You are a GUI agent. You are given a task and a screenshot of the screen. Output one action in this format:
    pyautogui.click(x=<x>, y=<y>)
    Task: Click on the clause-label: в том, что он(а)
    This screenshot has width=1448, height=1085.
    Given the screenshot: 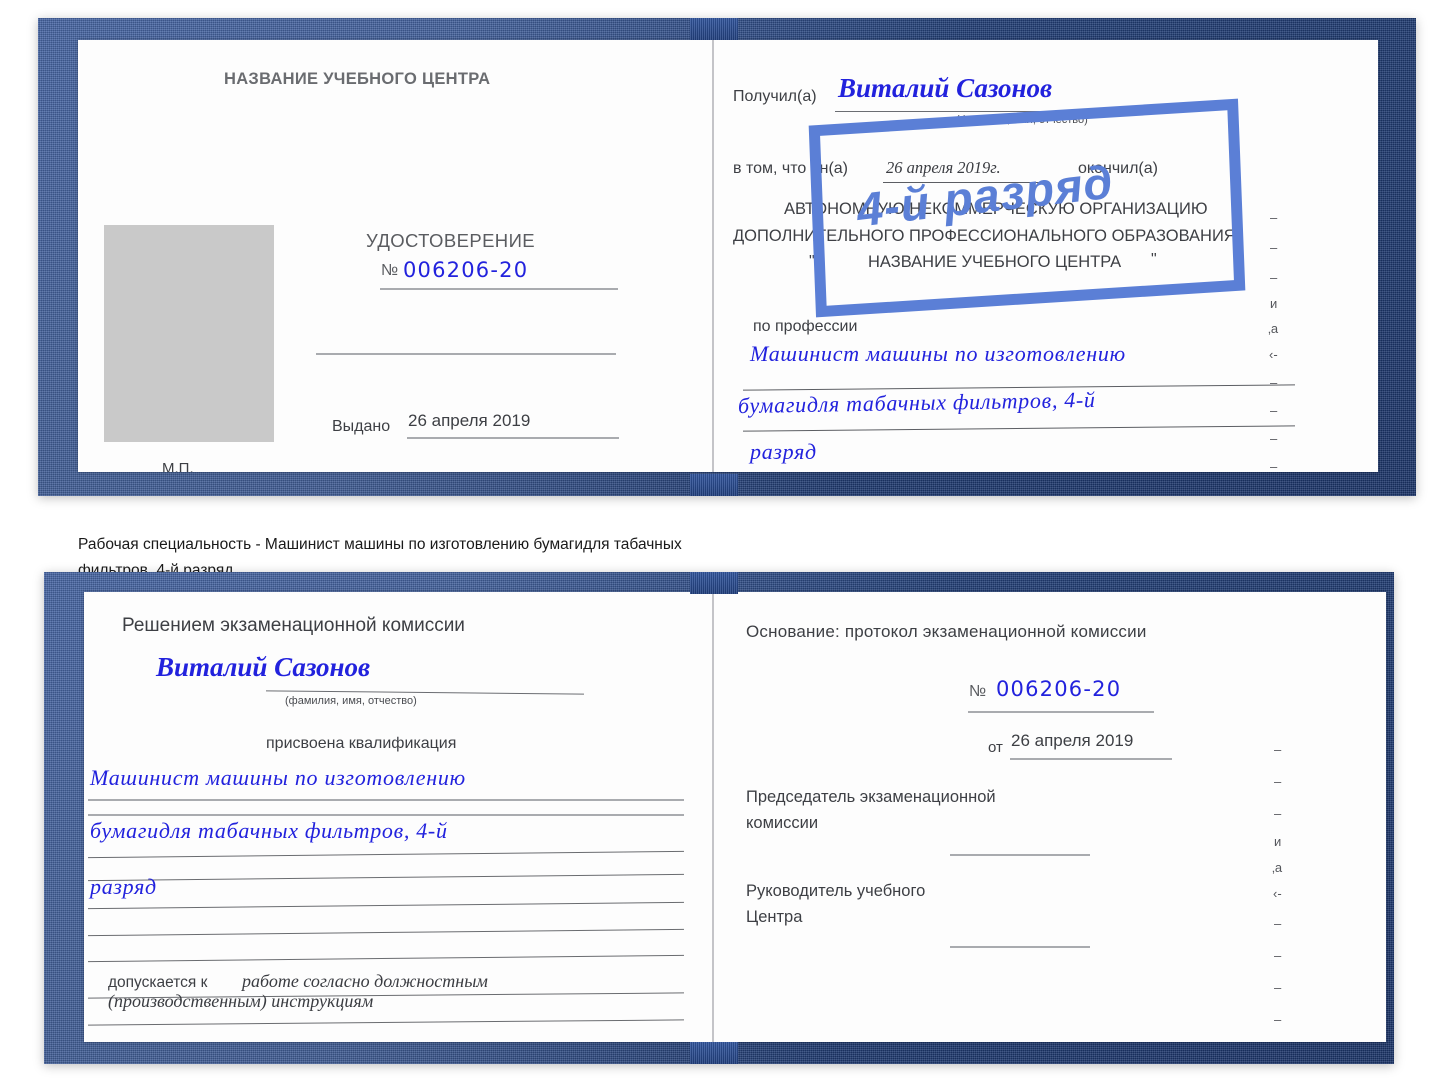 What is the action you would take?
    pyautogui.click(x=790, y=168)
    